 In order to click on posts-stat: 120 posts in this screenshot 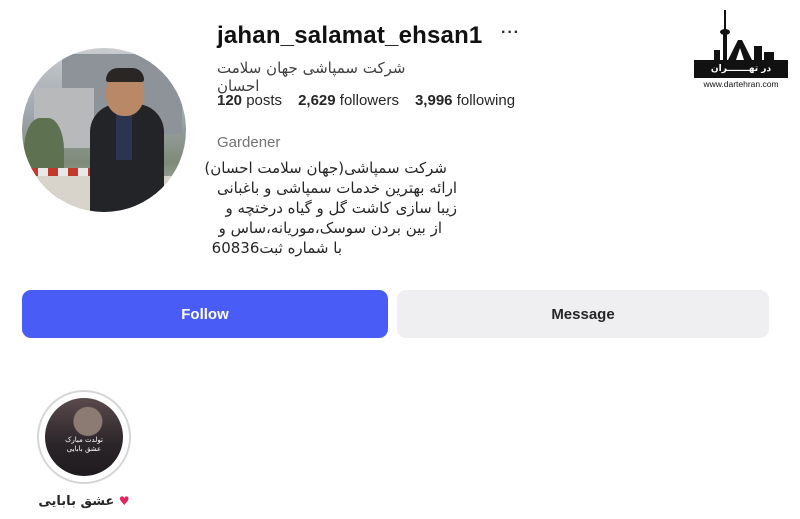, I will do `click(249, 100)`.